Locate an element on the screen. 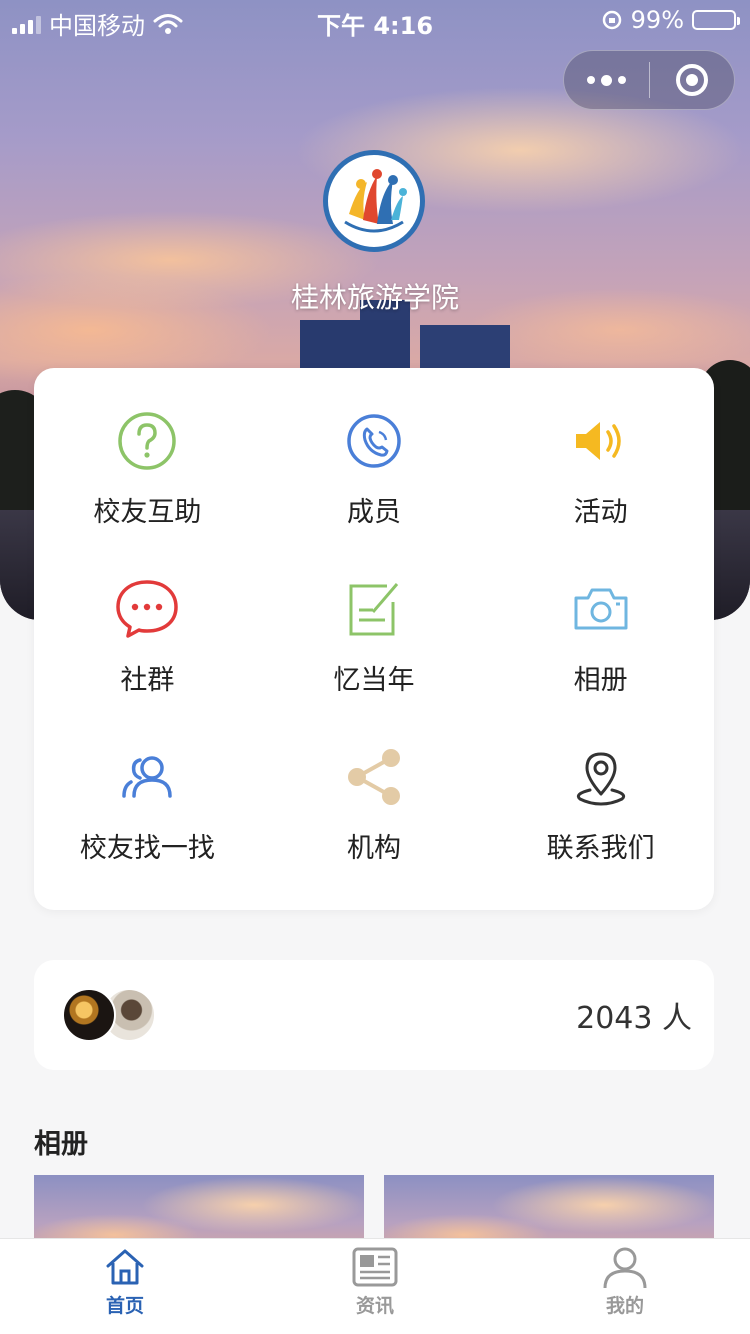  miniprogram-capsule is located at coordinates (649, 80).